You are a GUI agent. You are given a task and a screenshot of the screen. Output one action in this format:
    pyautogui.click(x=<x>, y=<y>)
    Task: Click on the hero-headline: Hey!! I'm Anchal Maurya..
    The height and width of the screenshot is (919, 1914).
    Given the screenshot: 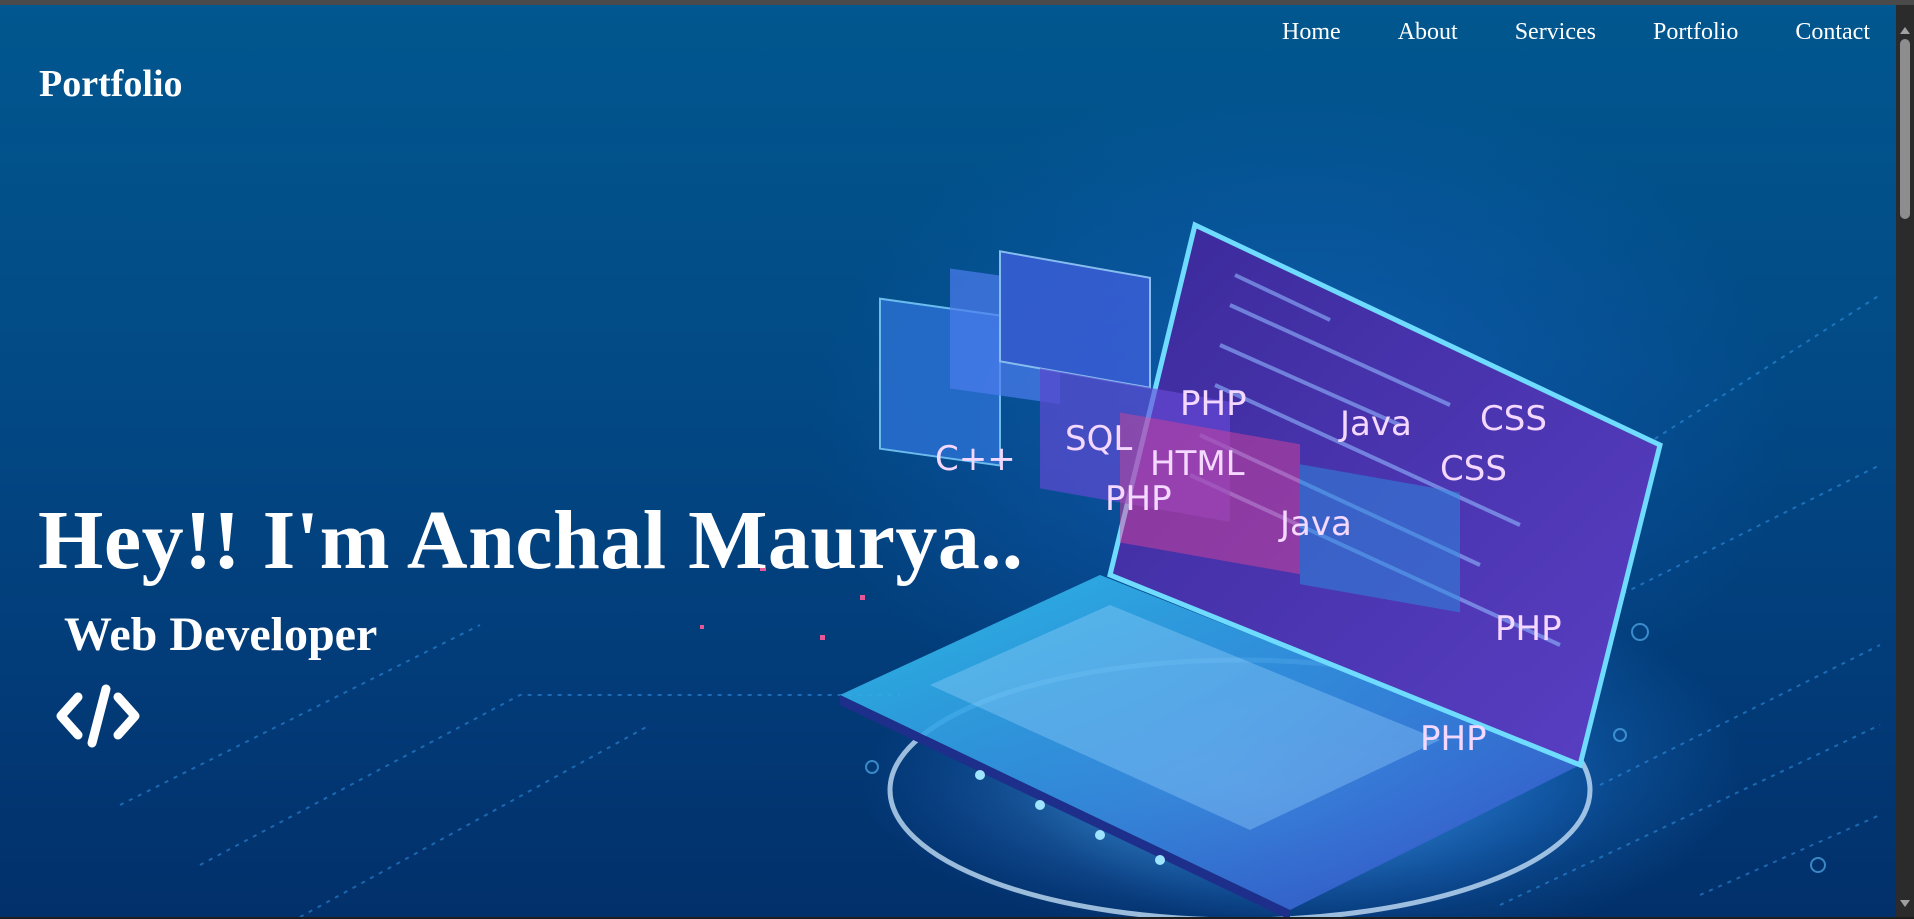 What is the action you would take?
    pyautogui.click(x=531, y=540)
    